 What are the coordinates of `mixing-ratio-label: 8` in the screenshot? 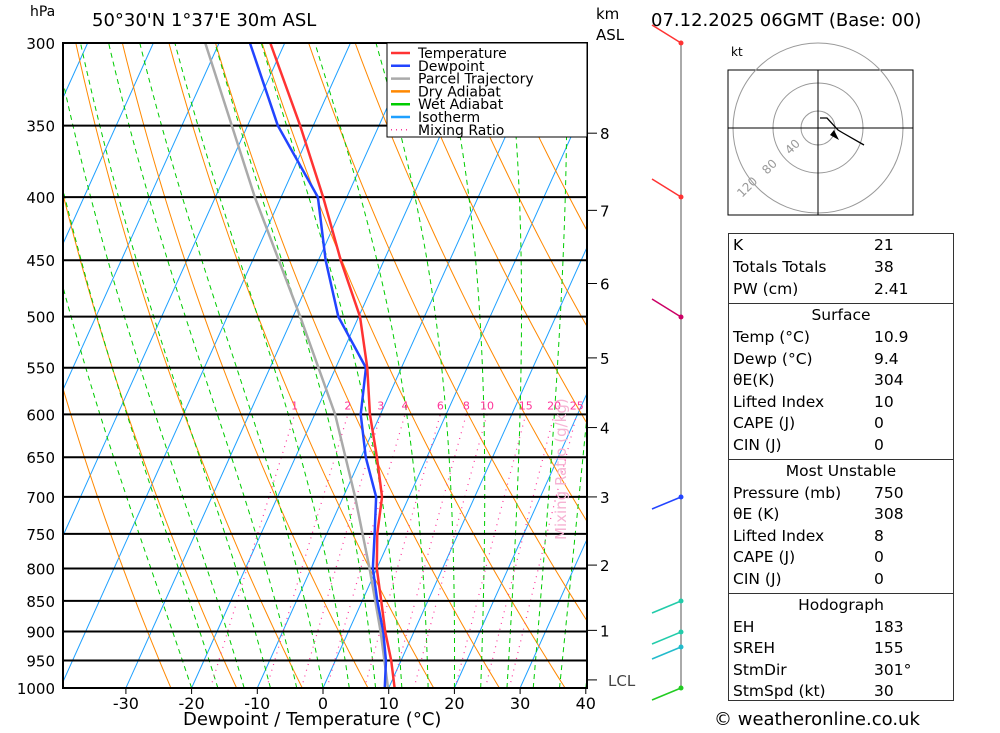 It's located at (466, 405).